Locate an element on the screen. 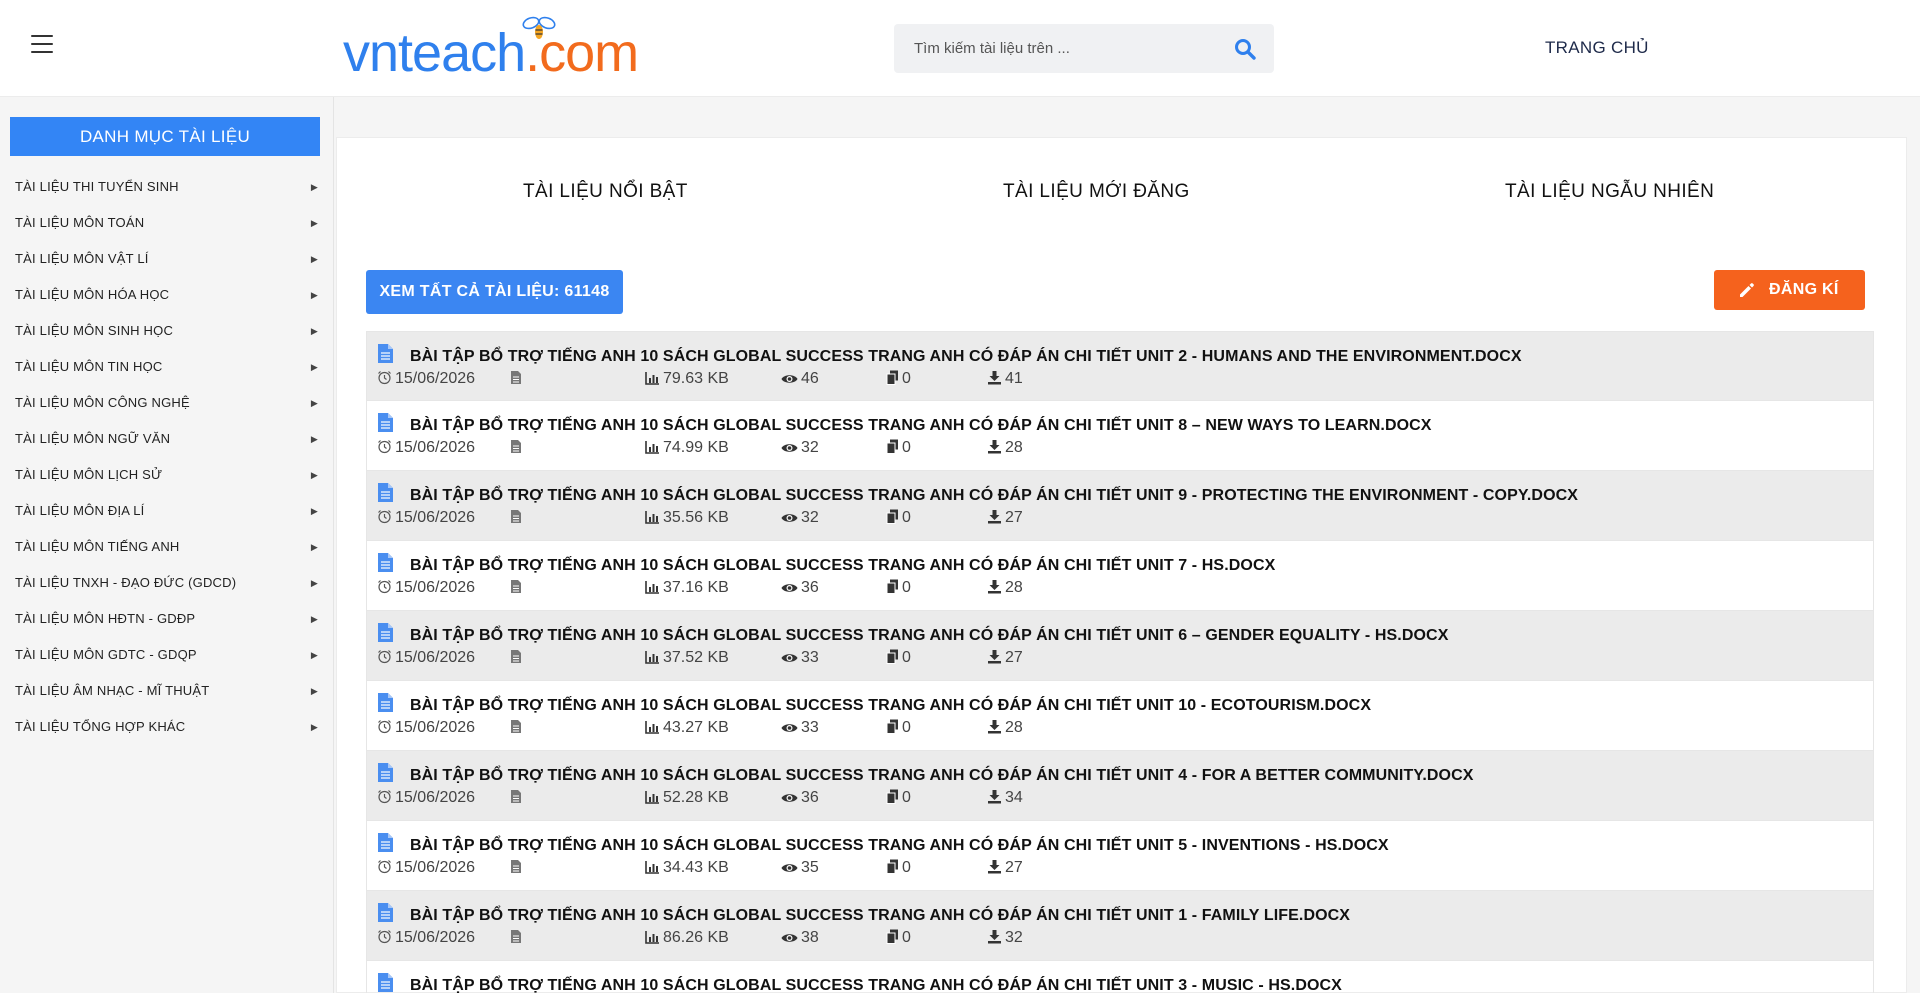  view-count: 36 is located at coordinates (800, 798).